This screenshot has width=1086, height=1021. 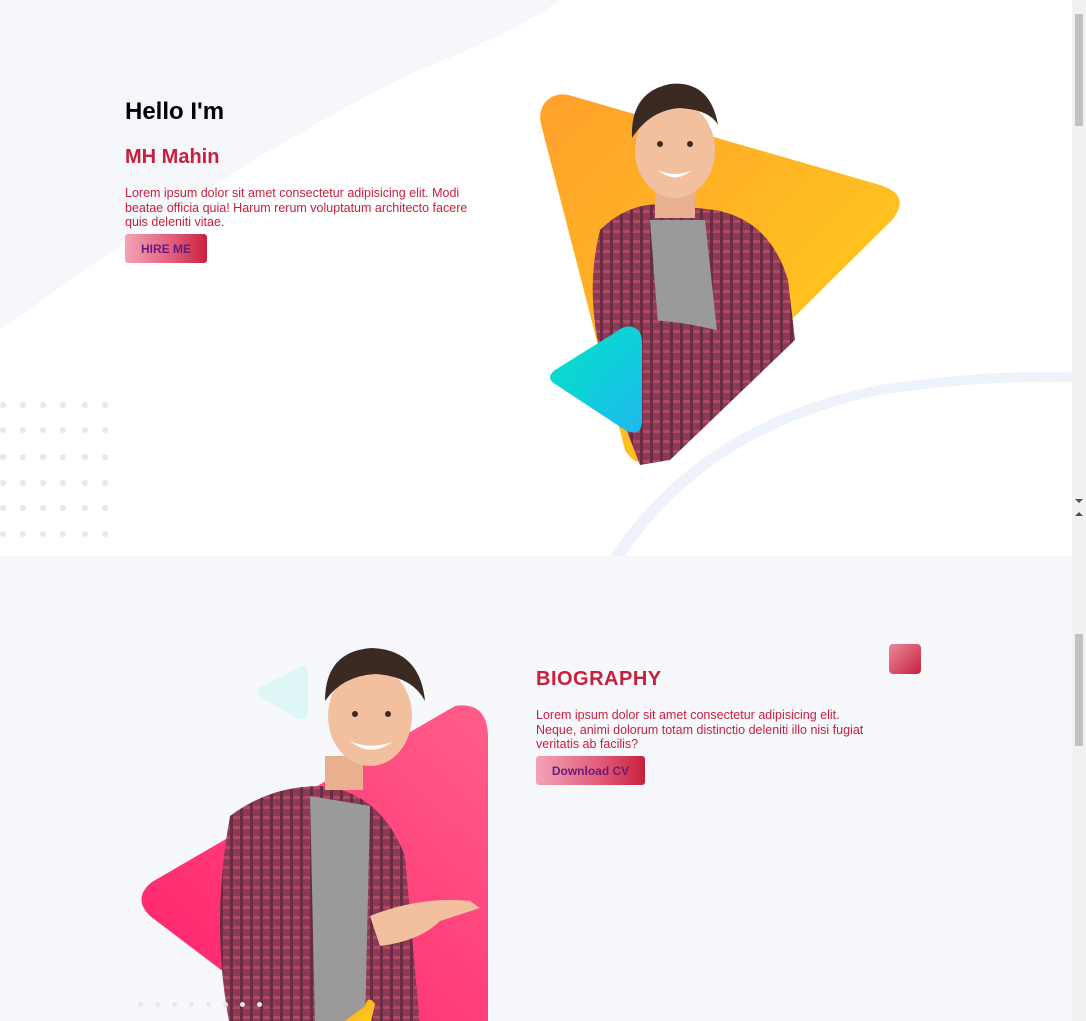 I want to click on decorative-square, so click(x=905, y=659).